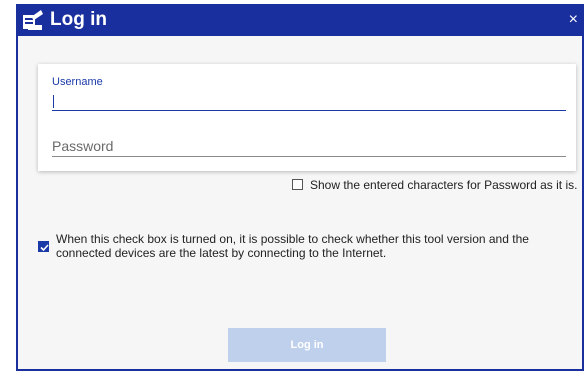 This screenshot has height=375, width=585. What do you see at coordinates (309, 146) in the screenshot?
I see `password-input` at bounding box center [309, 146].